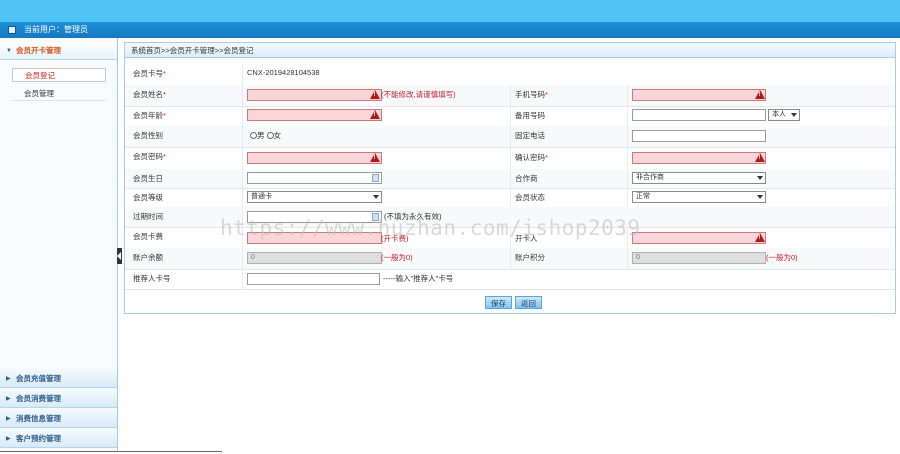 This screenshot has height=454, width=900. I want to click on sidebar-item-member-manage: 会员管理, so click(59, 94).